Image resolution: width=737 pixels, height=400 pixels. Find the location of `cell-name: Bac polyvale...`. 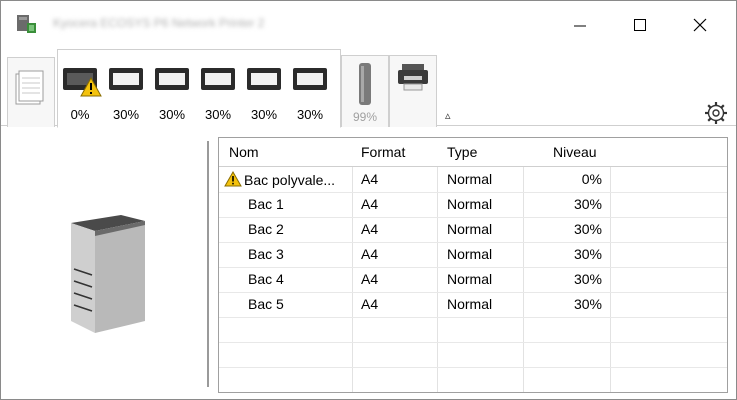

cell-name: Bac polyvale... is located at coordinates (279, 179).